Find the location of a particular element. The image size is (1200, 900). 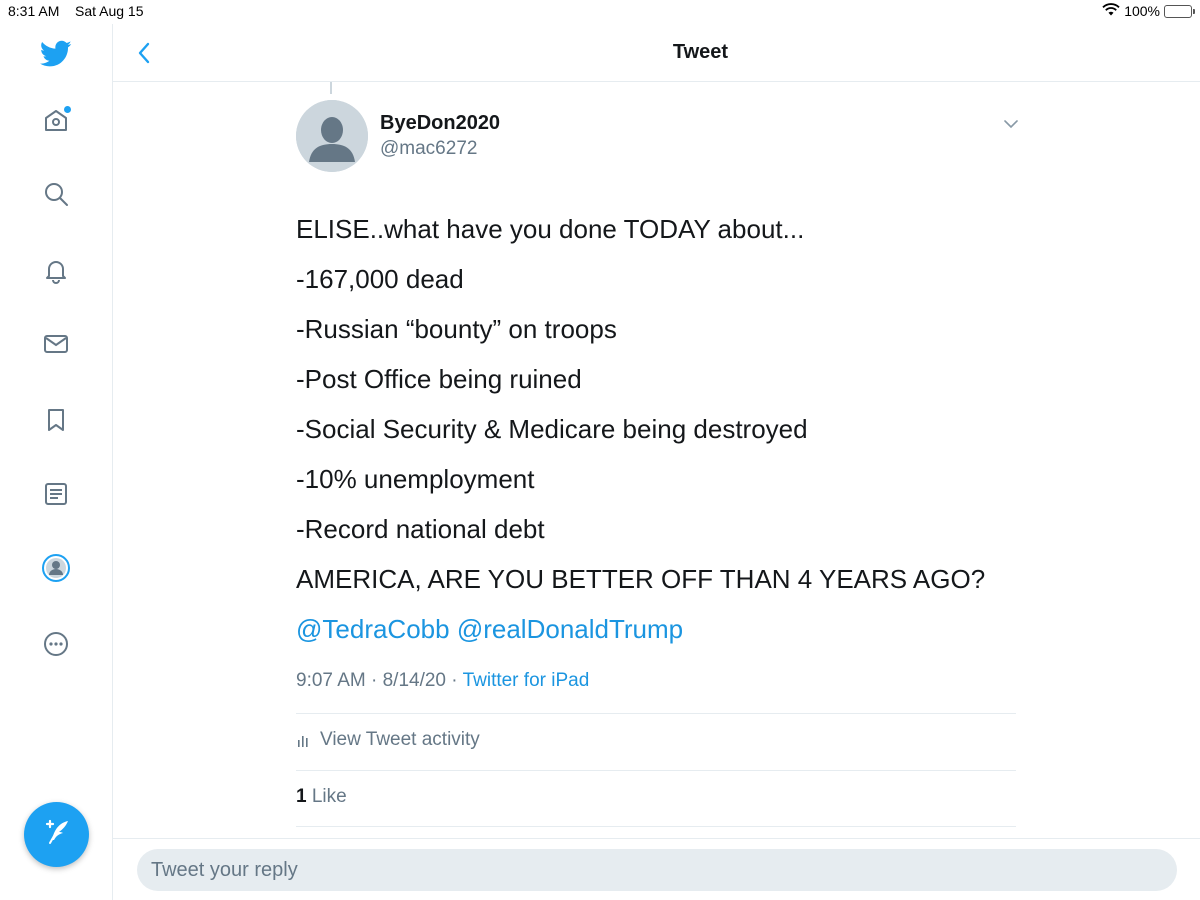

default-avatar-icon is located at coordinates (332, 136).